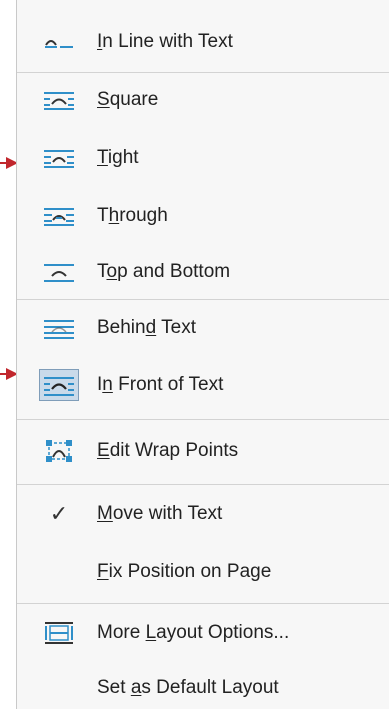 This screenshot has width=389, height=714. I want to click on menu-item-behind-text: Behind Text, so click(203, 328).